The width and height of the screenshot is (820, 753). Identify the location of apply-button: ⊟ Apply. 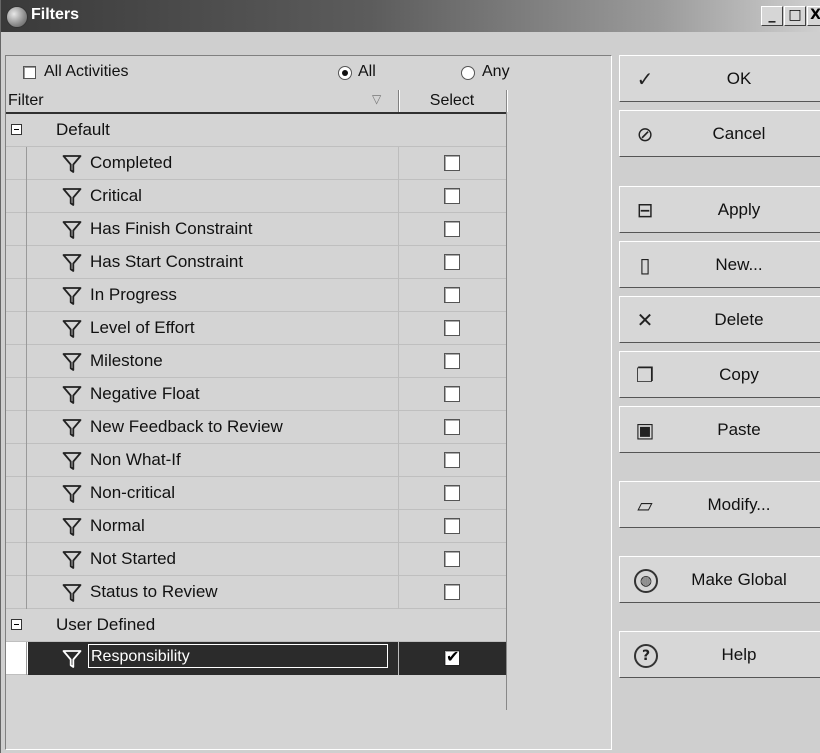
(719, 209).